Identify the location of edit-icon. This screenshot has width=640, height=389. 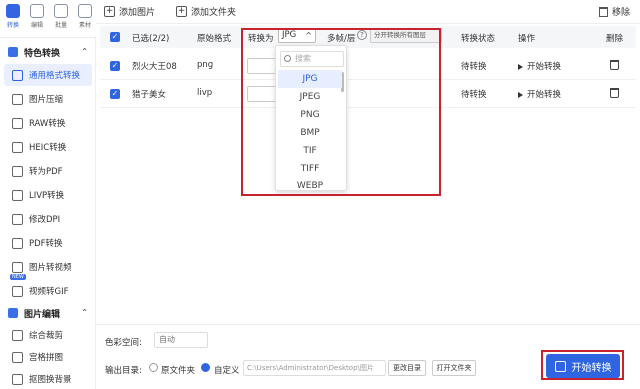
(37, 11).